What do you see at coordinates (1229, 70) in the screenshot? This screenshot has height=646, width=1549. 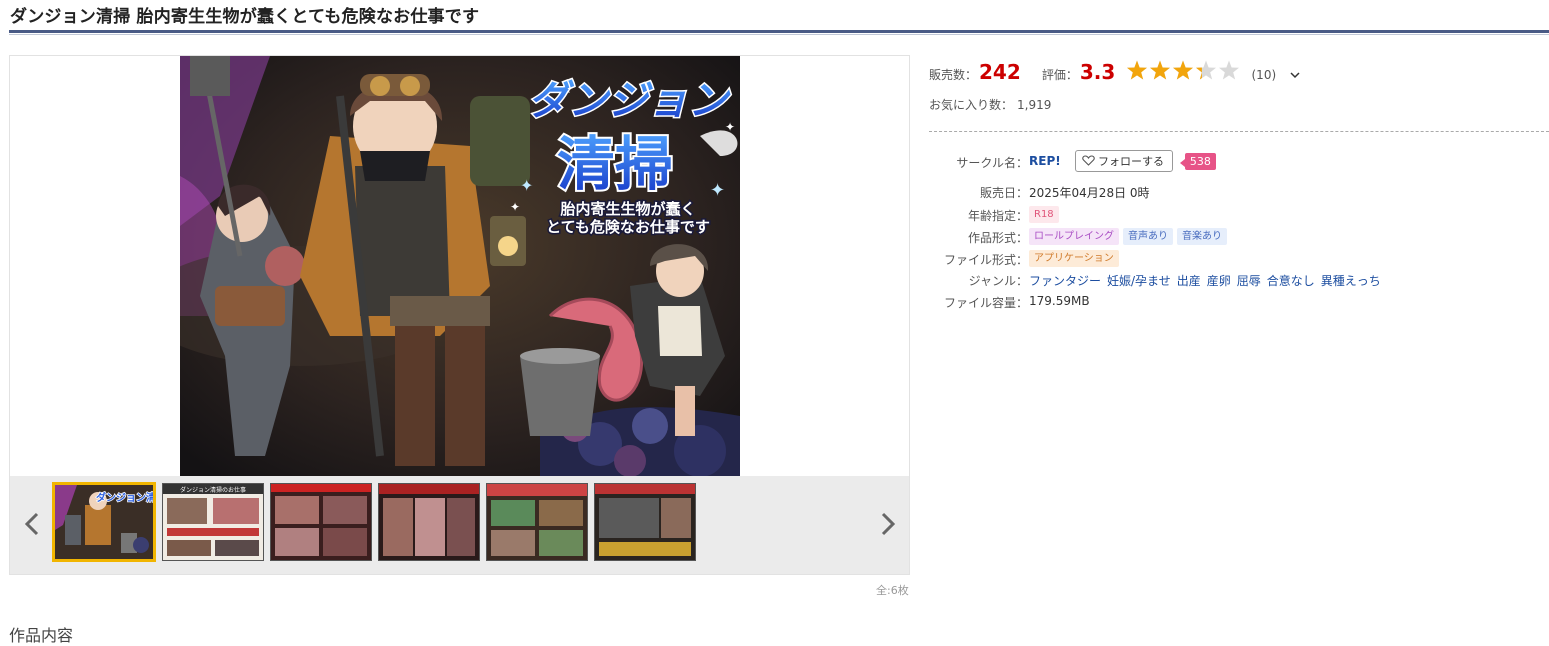 I see `star-empty-icon` at bounding box center [1229, 70].